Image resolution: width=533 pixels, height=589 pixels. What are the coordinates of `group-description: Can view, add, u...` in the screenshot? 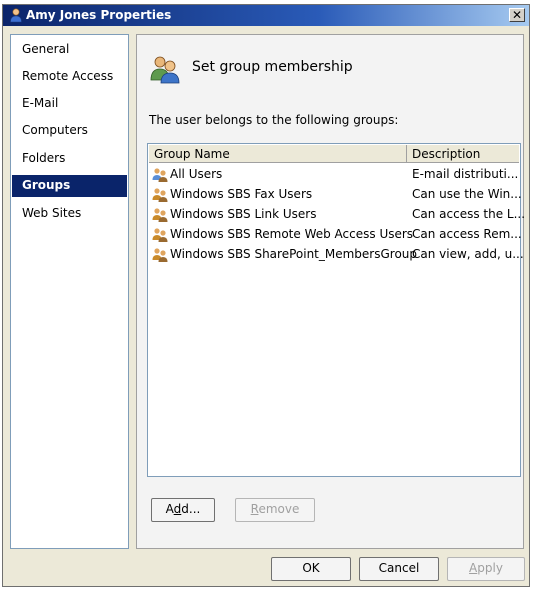 It's located at (468, 254).